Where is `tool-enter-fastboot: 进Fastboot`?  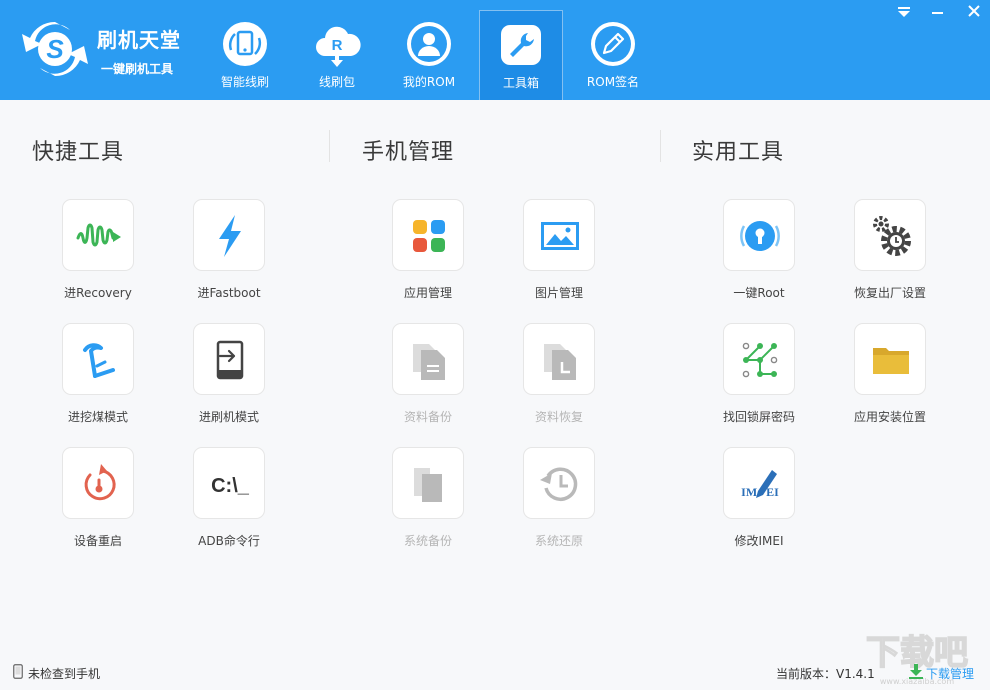
tool-enter-fastboot: 进Fastboot is located at coordinates (229, 254).